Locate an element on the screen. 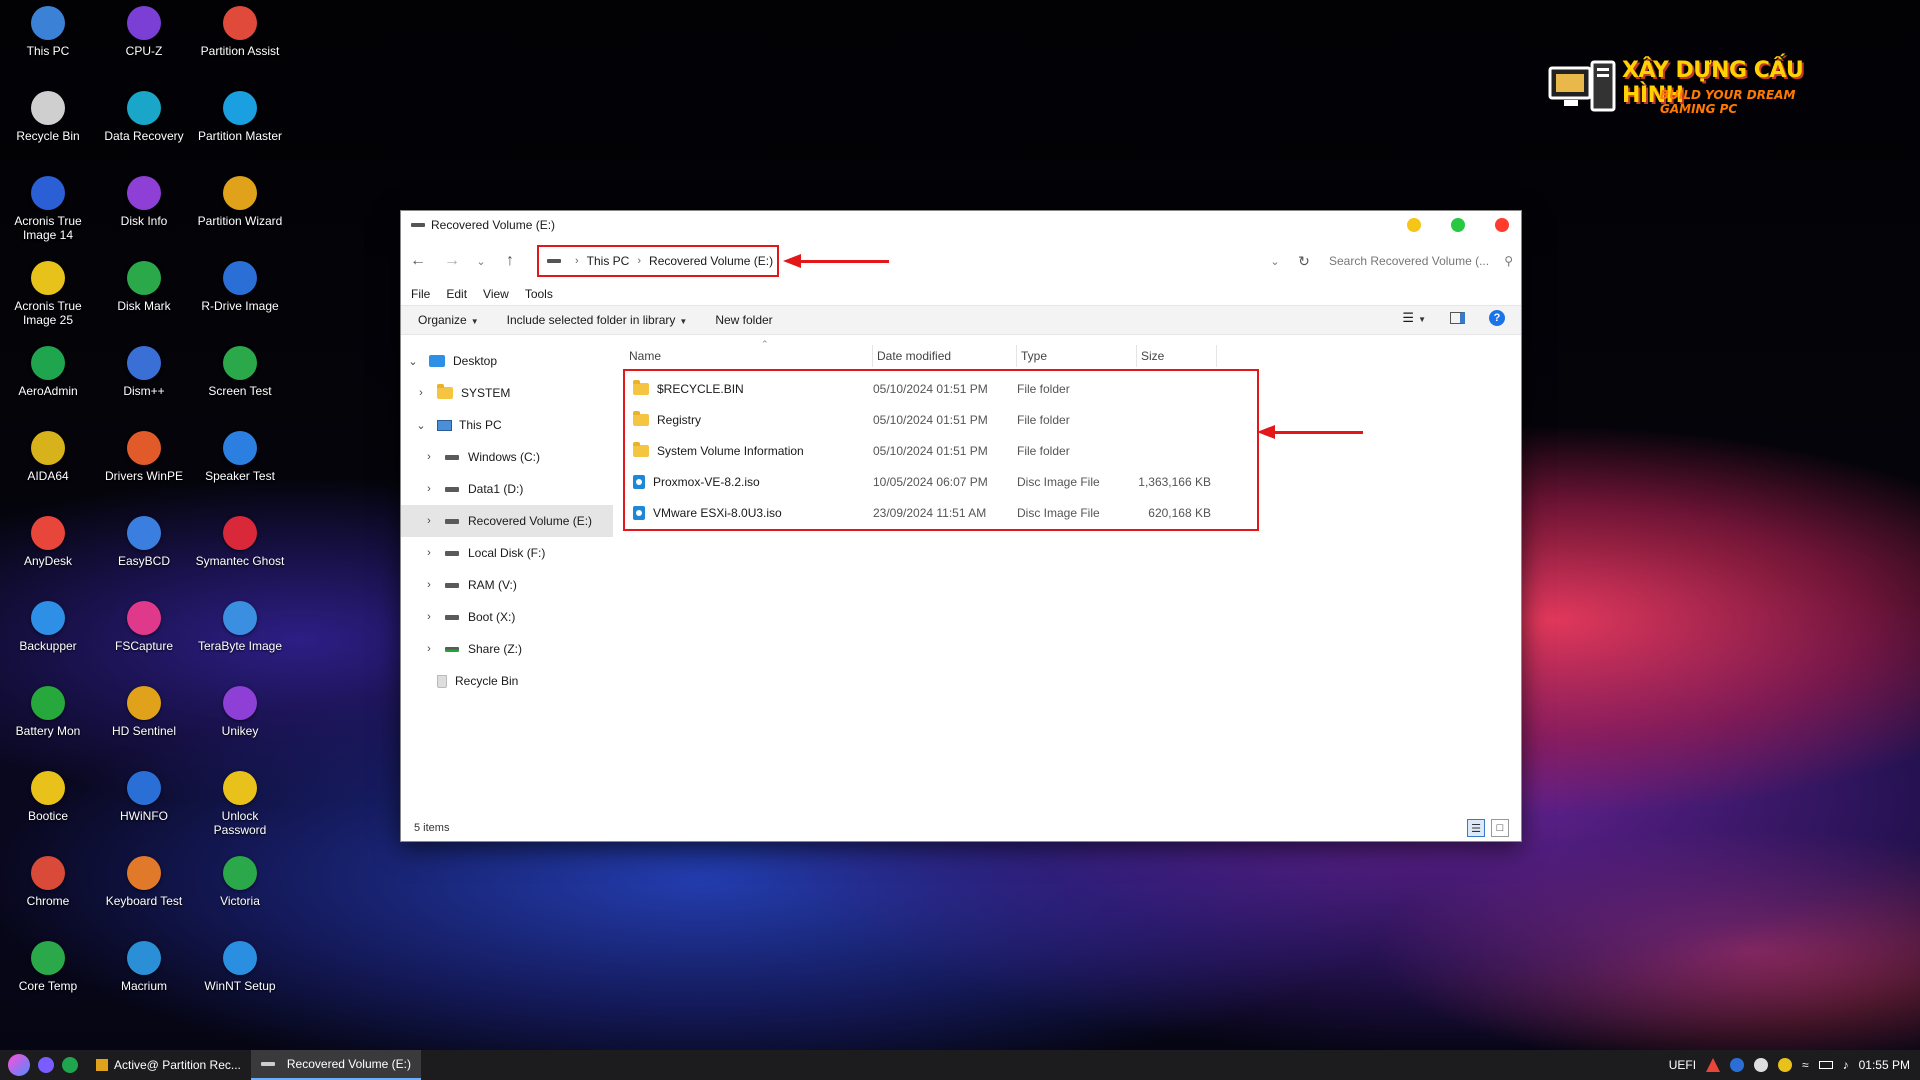 This screenshot has width=1920, height=1080. desktop-icon-screen-test: Screen Test is located at coordinates (240, 372).